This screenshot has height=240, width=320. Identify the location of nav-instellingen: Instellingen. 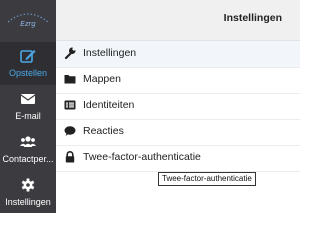
(28, 192).